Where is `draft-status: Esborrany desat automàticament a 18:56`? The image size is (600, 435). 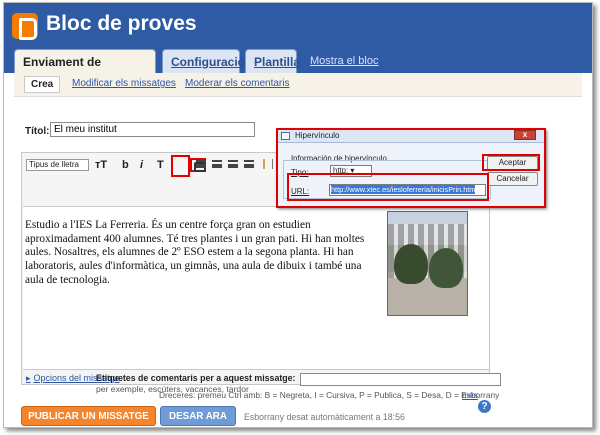 draft-status: Esborrany desat automàticament a 18:56 is located at coordinates (324, 417).